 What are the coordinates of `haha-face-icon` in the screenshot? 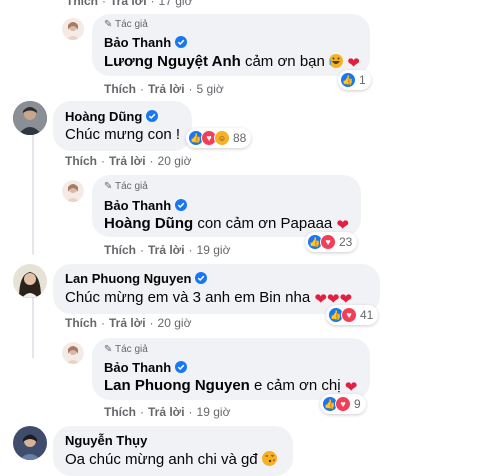 It's located at (336, 61).